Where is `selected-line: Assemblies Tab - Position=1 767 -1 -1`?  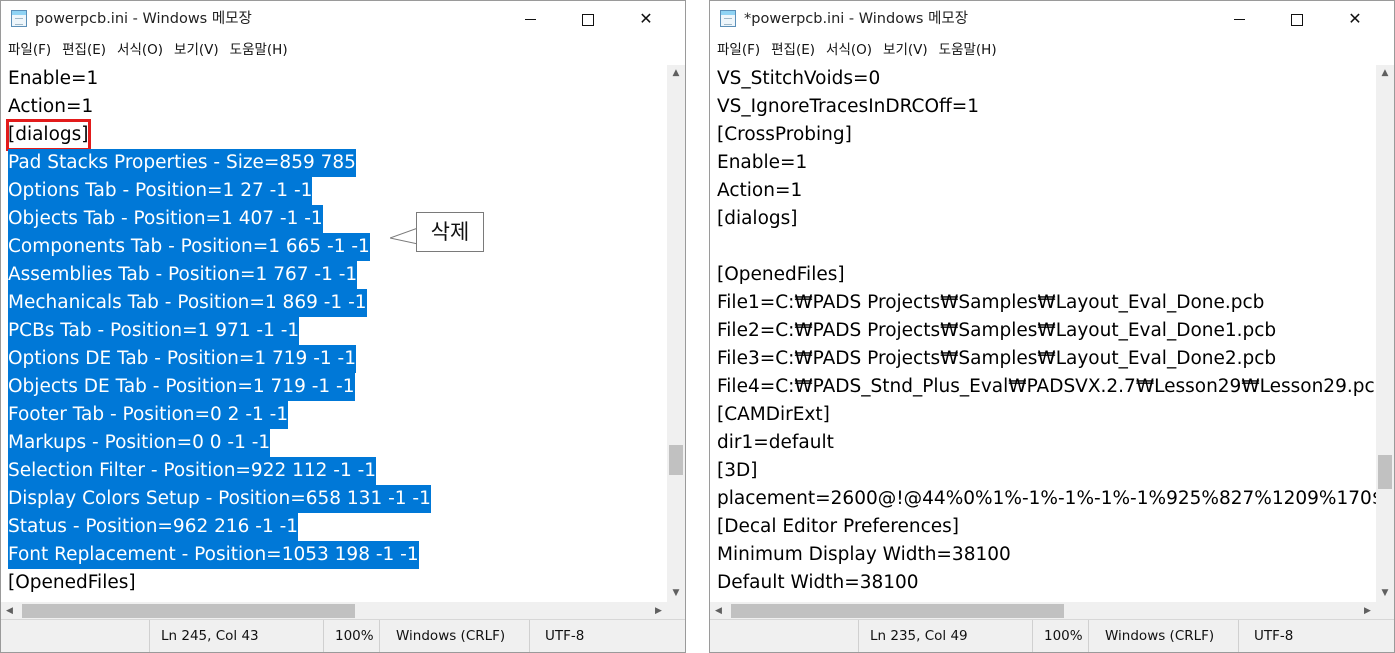 selected-line: Assemblies Tab - Position=1 767 -1 -1 is located at coordinates (183, 275).